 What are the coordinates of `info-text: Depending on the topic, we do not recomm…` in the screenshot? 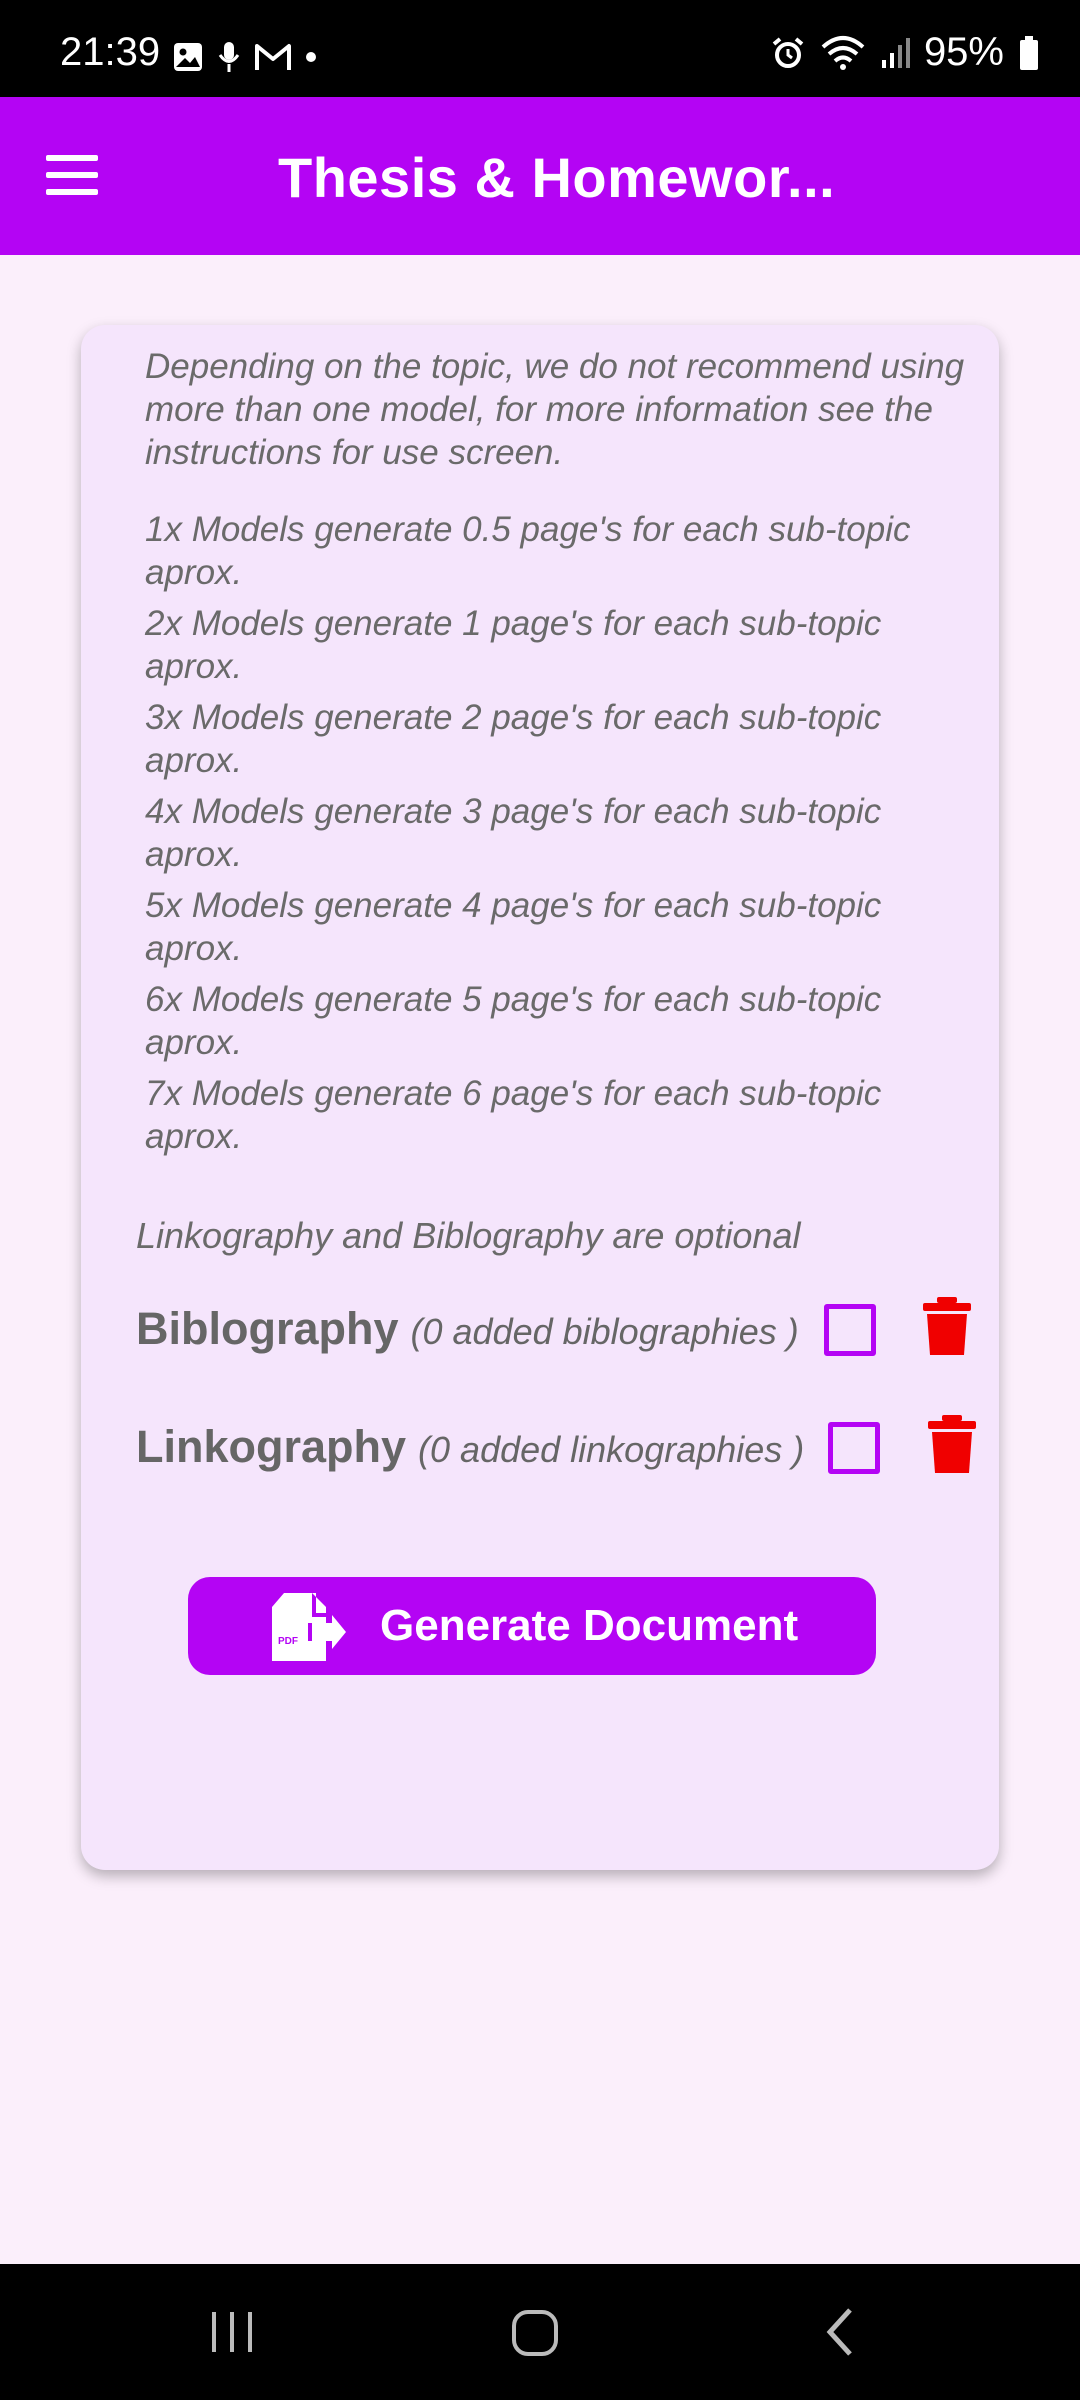 It's located at (570, 409).